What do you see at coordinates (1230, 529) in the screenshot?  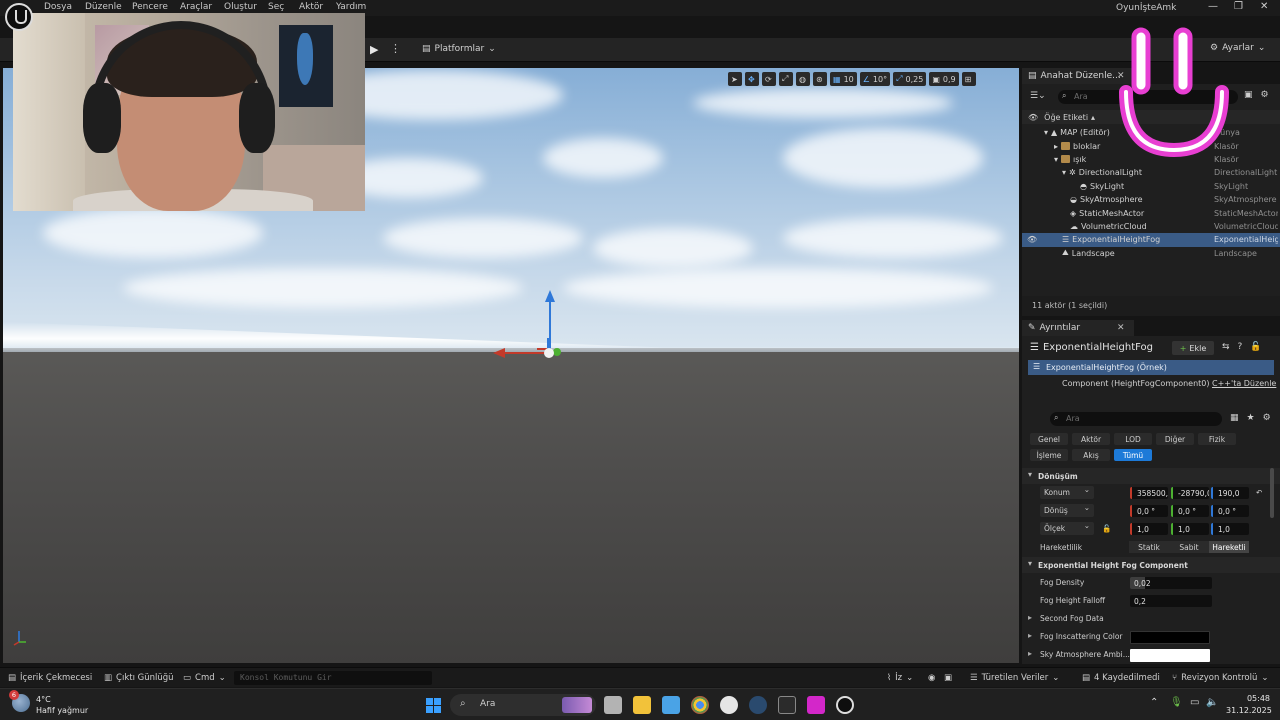 I see `scale-z-field: 1,0` at bounding box center [1230, 529].